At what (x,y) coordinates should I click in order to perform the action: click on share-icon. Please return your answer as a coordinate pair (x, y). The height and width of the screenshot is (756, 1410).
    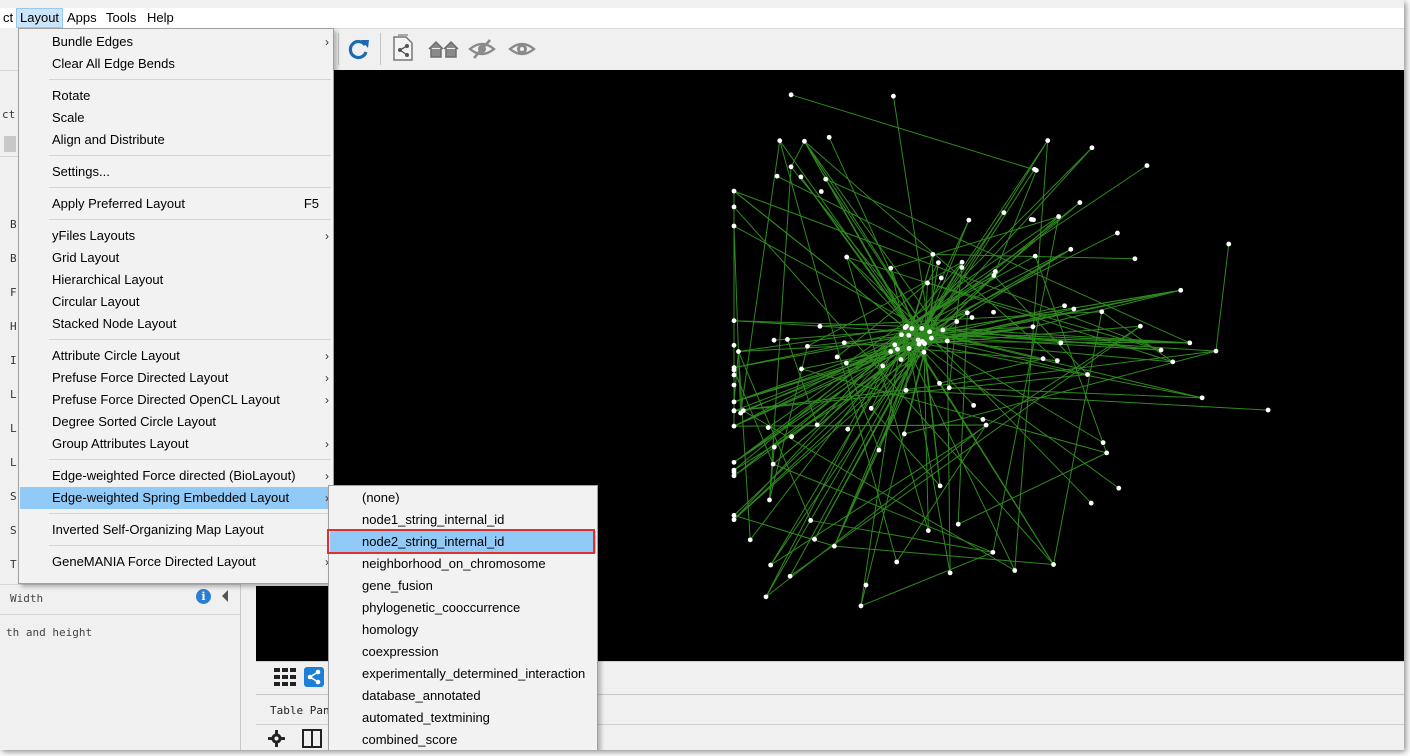
    Looking at the image, I should click on (314, 677).